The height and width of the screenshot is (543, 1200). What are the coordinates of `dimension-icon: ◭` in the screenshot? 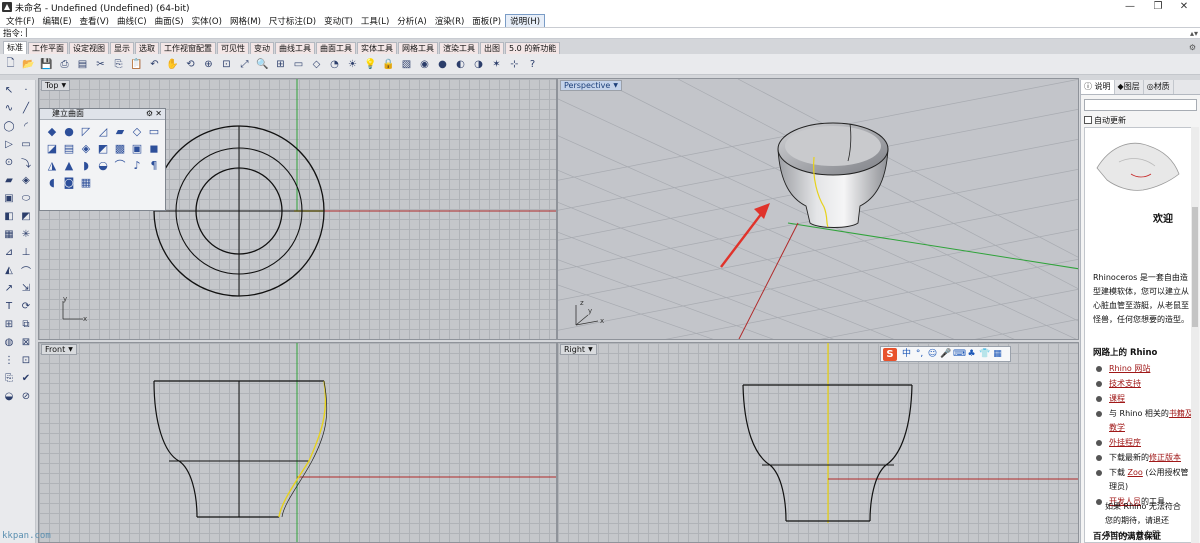 It's located at (9, 270).